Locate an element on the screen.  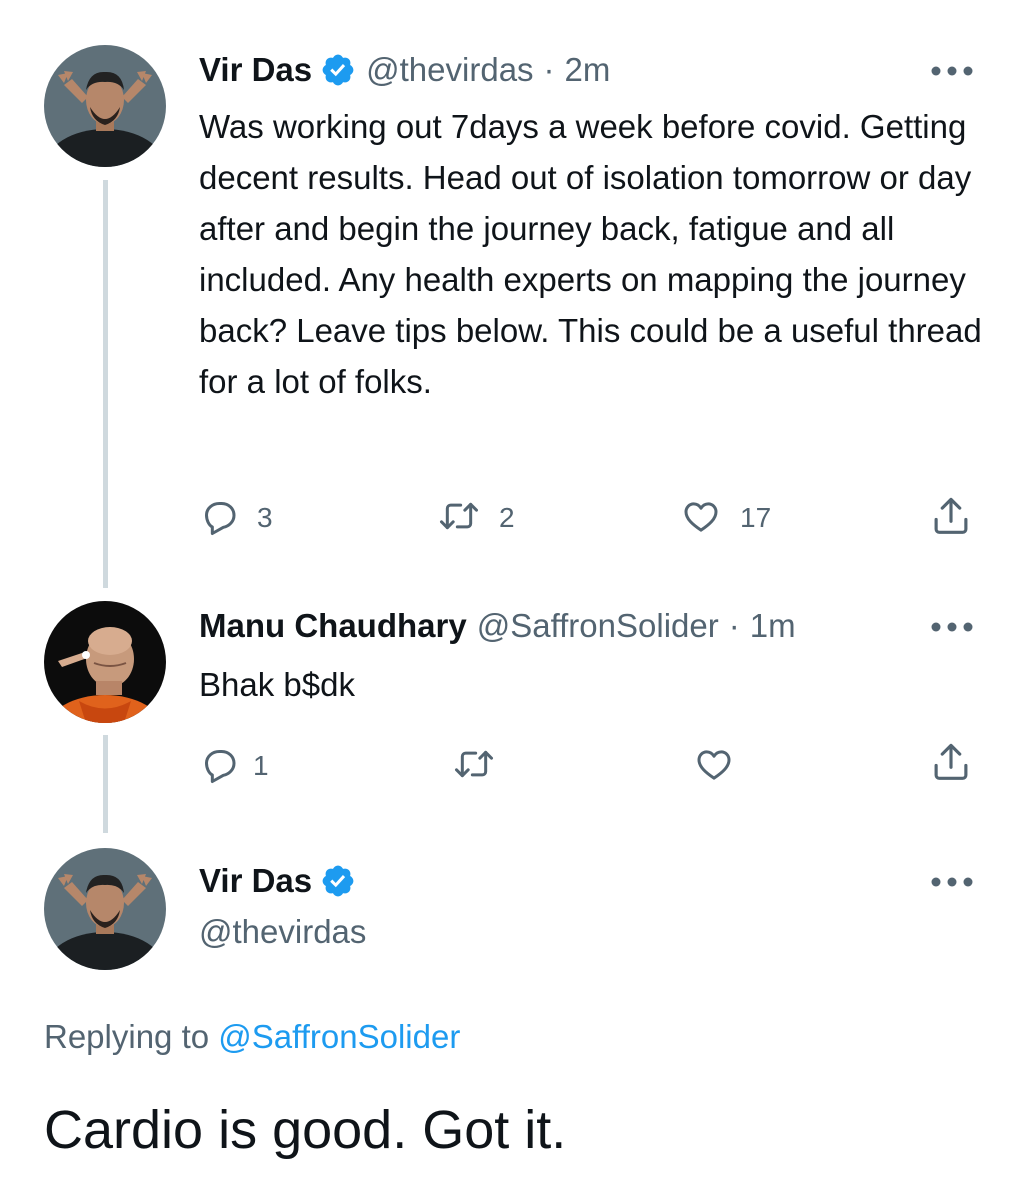
replying-to-label: Replying to is located at coordinates (127, 1036).